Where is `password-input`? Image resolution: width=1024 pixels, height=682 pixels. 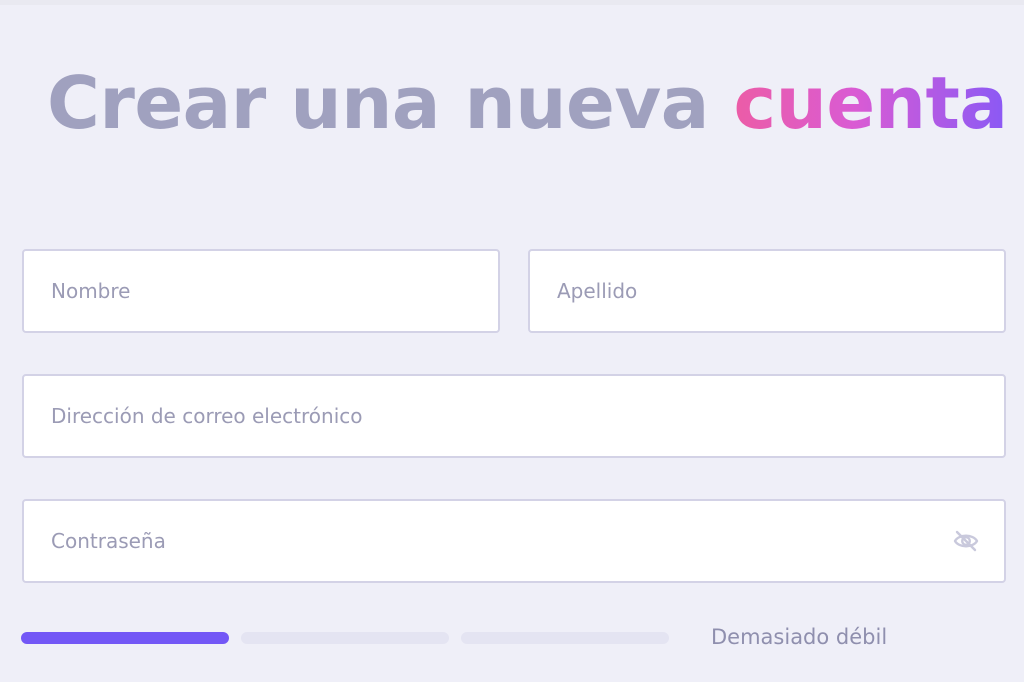
password-input is located at coordinates (514, 541).